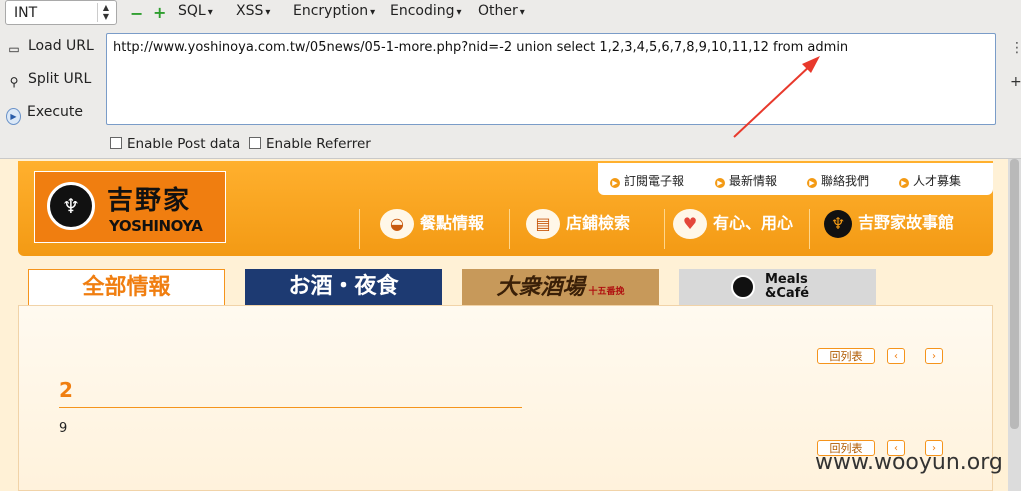 The height and width of the screenshot is (491, 1021). What do you see at coordinates (159, 12) in the screenshot?
I see `plus-icon: +` at bounding box center [159, 12].